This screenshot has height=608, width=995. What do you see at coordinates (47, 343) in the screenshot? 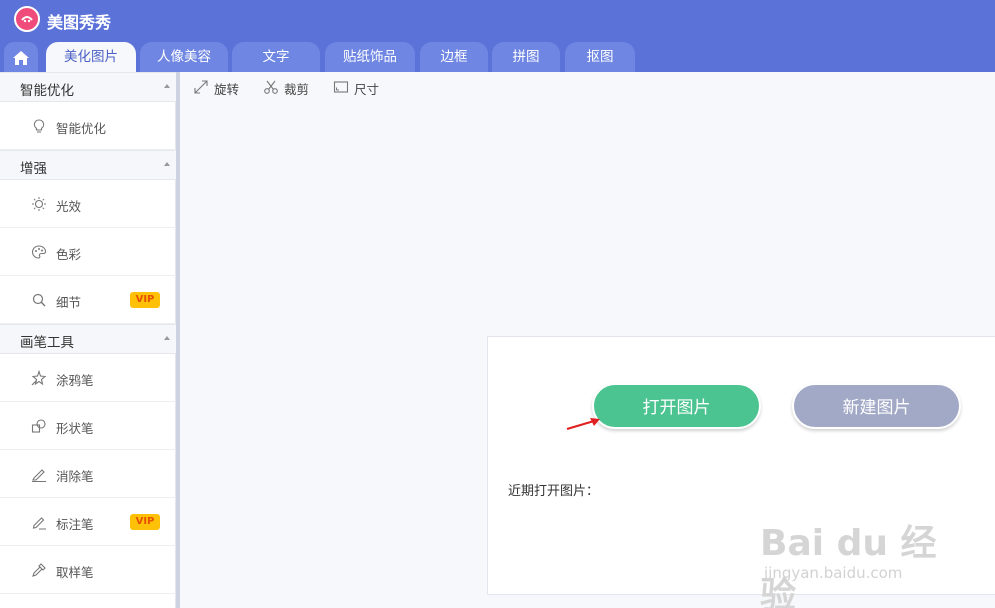
I see `section-title: 画笔工具` at bounding box center [47, 343].